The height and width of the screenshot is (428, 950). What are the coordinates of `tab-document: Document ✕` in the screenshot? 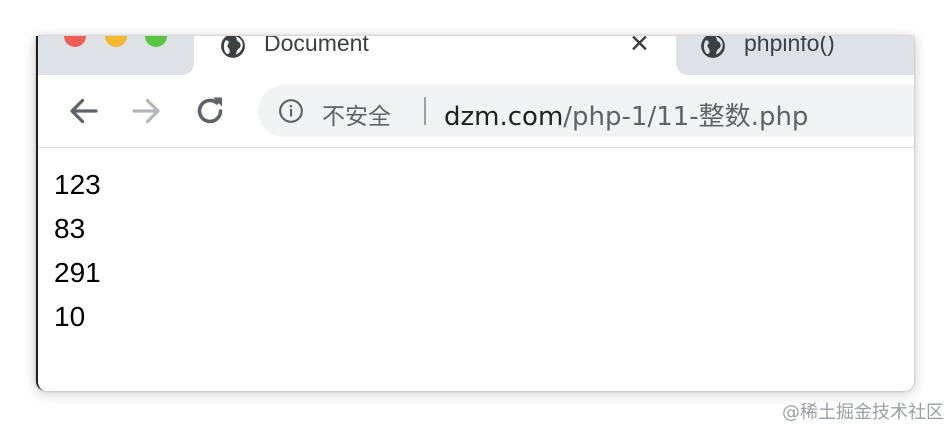 It's located at (435, 55).